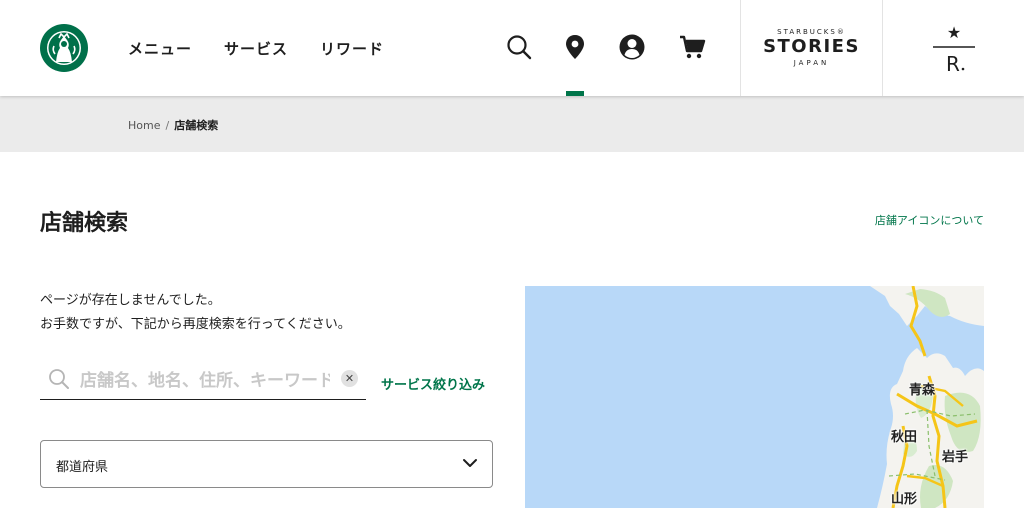 The image size is (1024, 508). I want to click on stories-title: STORIES, so click(811, 46).